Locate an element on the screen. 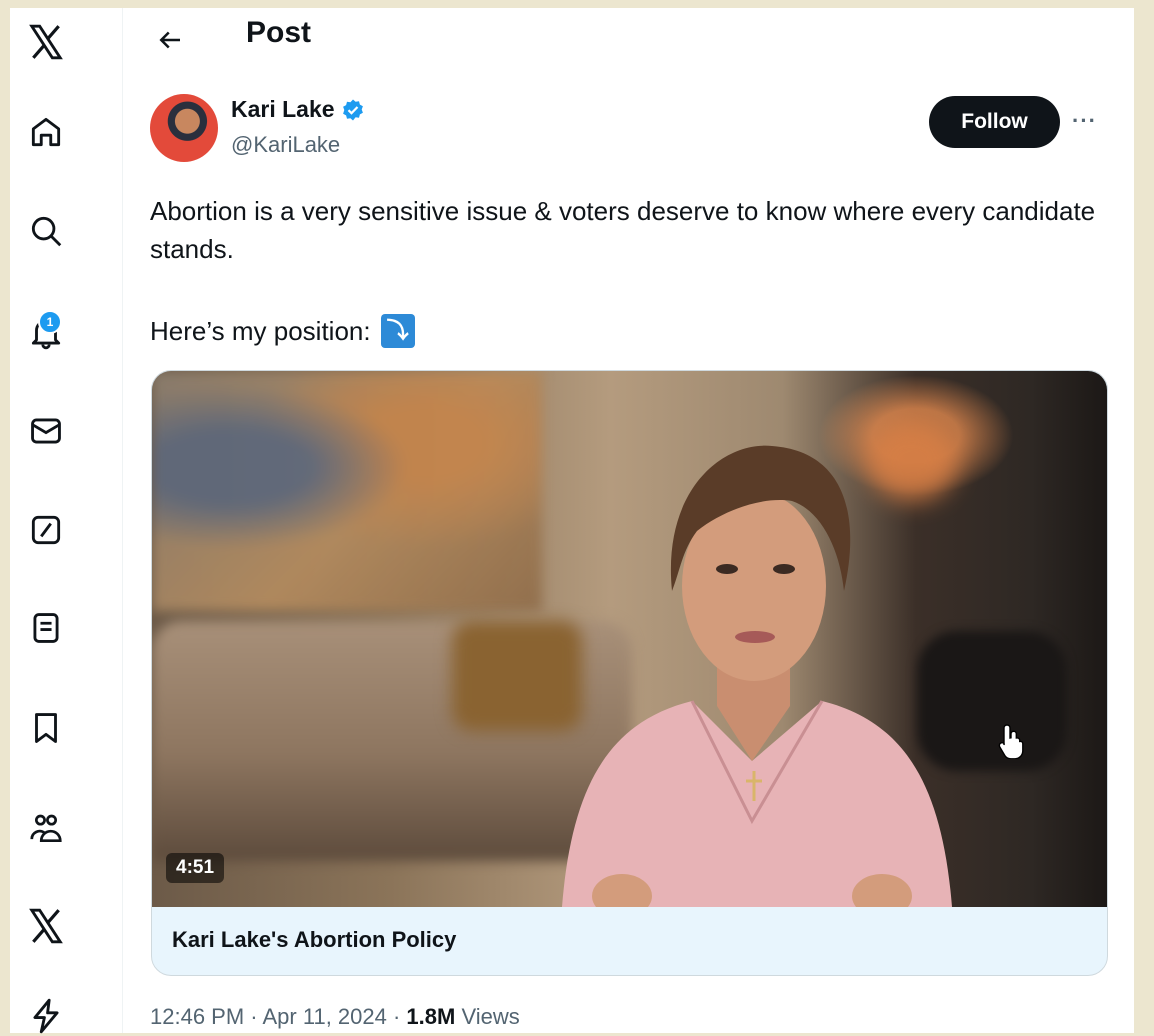 This screenshot has width=1154, height=1036. post-meta: 12:46 PM · Apr 11, 2024 · 1.8M Views is located at coordinates (335, 1017).